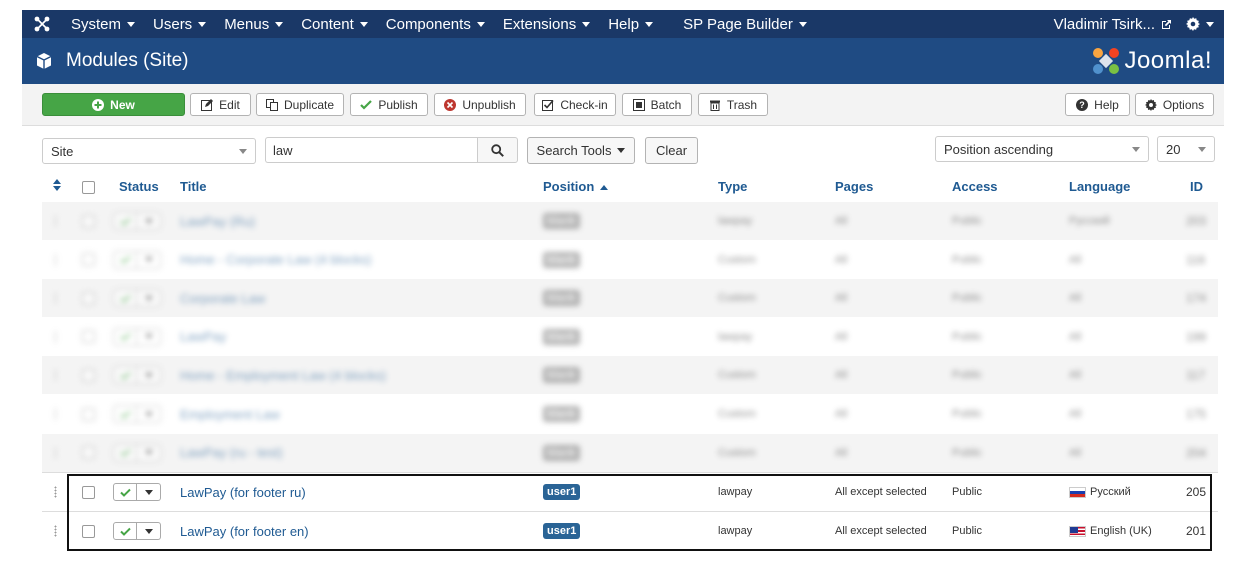 The height and width of the screenshot is (565, 1242). I want to click on position-badge: blank, so click(561, 336).